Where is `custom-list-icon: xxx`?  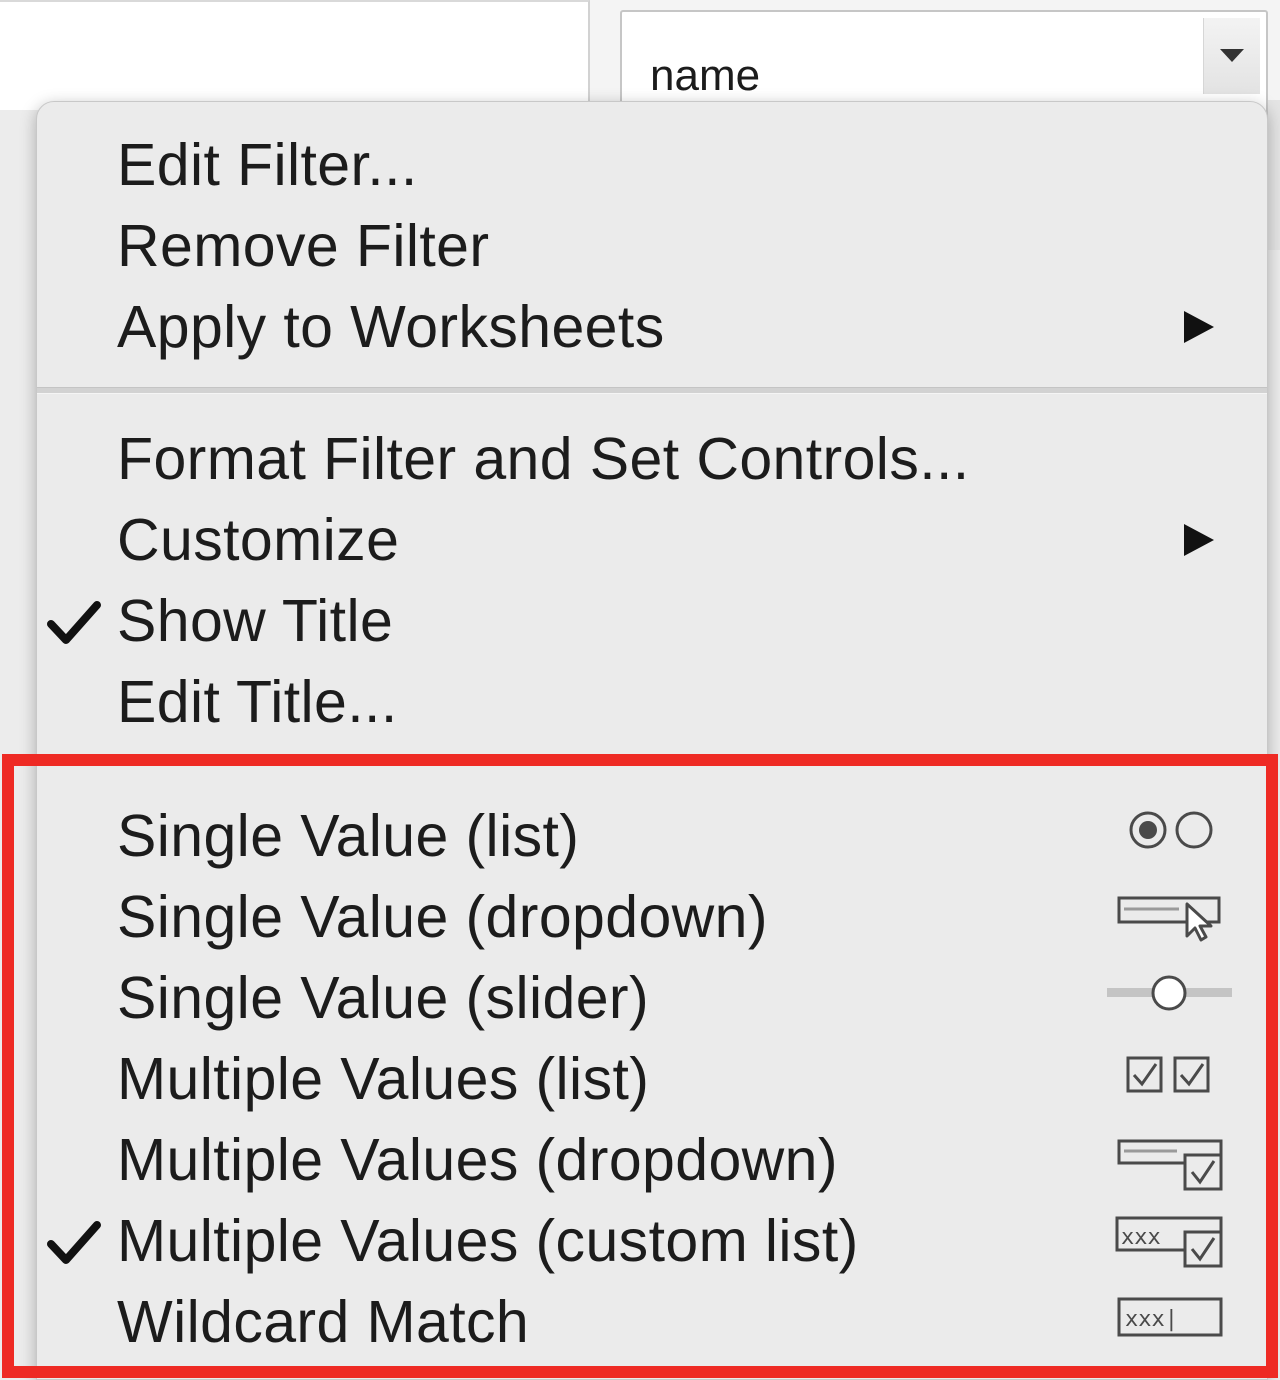
custom-list-icon: xxx is located at coordinates (1167, 1241).